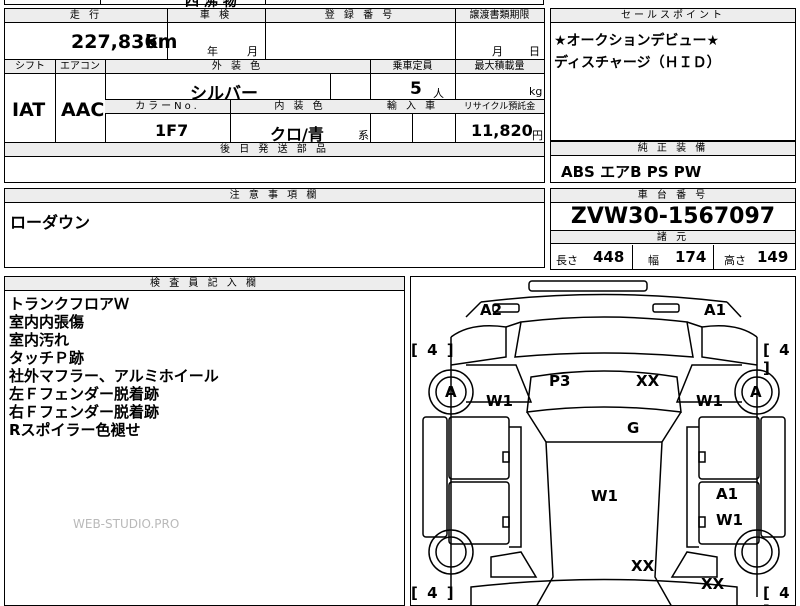 The height and width of the screenshot is (606, 800). What do you see at coordinates (274, 228) in the screenshot?
I see `caution-panel: 注 意 事 項 欄 ローダウン` at bounding box center [274, 228].